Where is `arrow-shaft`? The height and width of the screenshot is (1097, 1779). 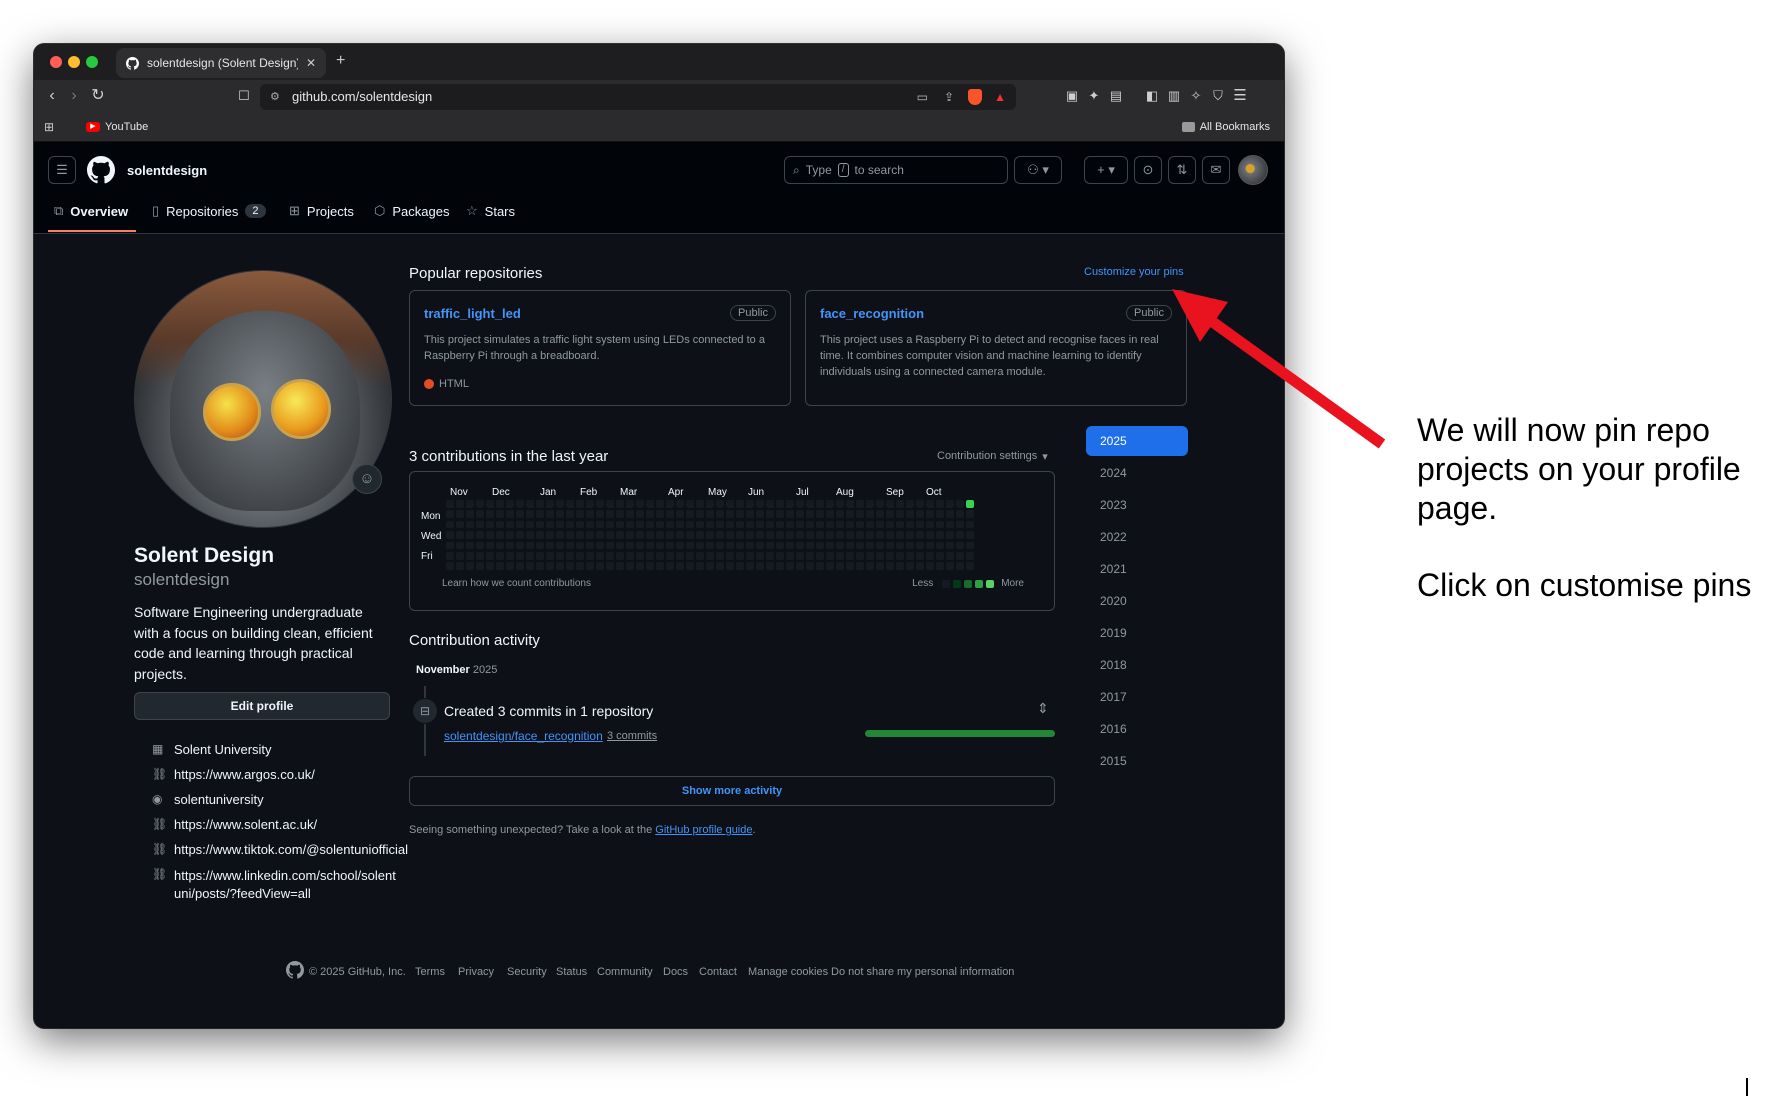 arrow-shaft is located at coordinates (1296, 382).